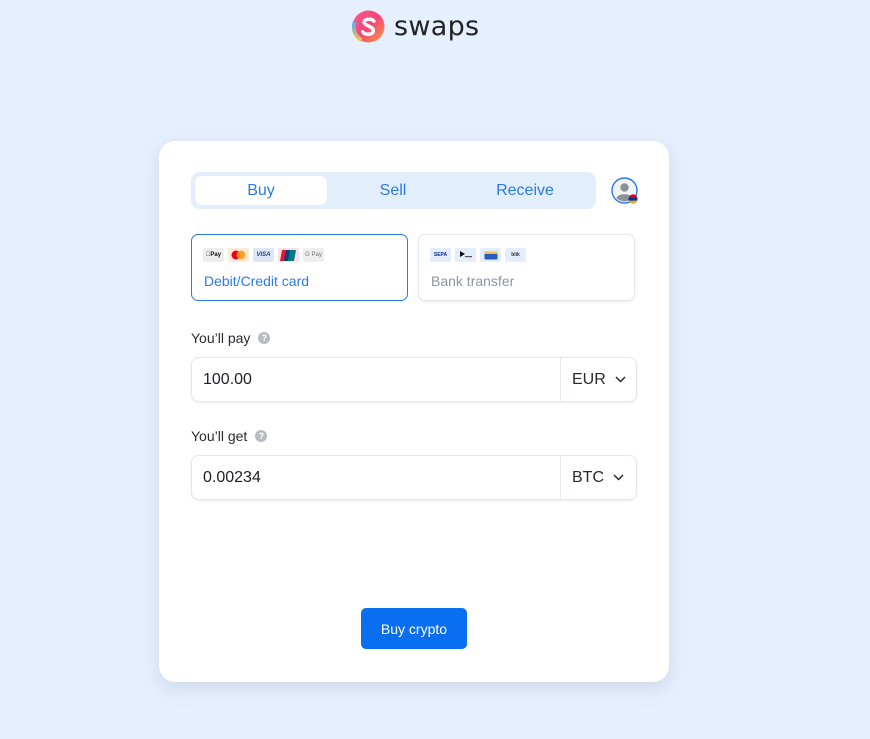 The width and height of the screenshot is (870, 739). I want to click on swaps-logo-icon, so click(368, 26).